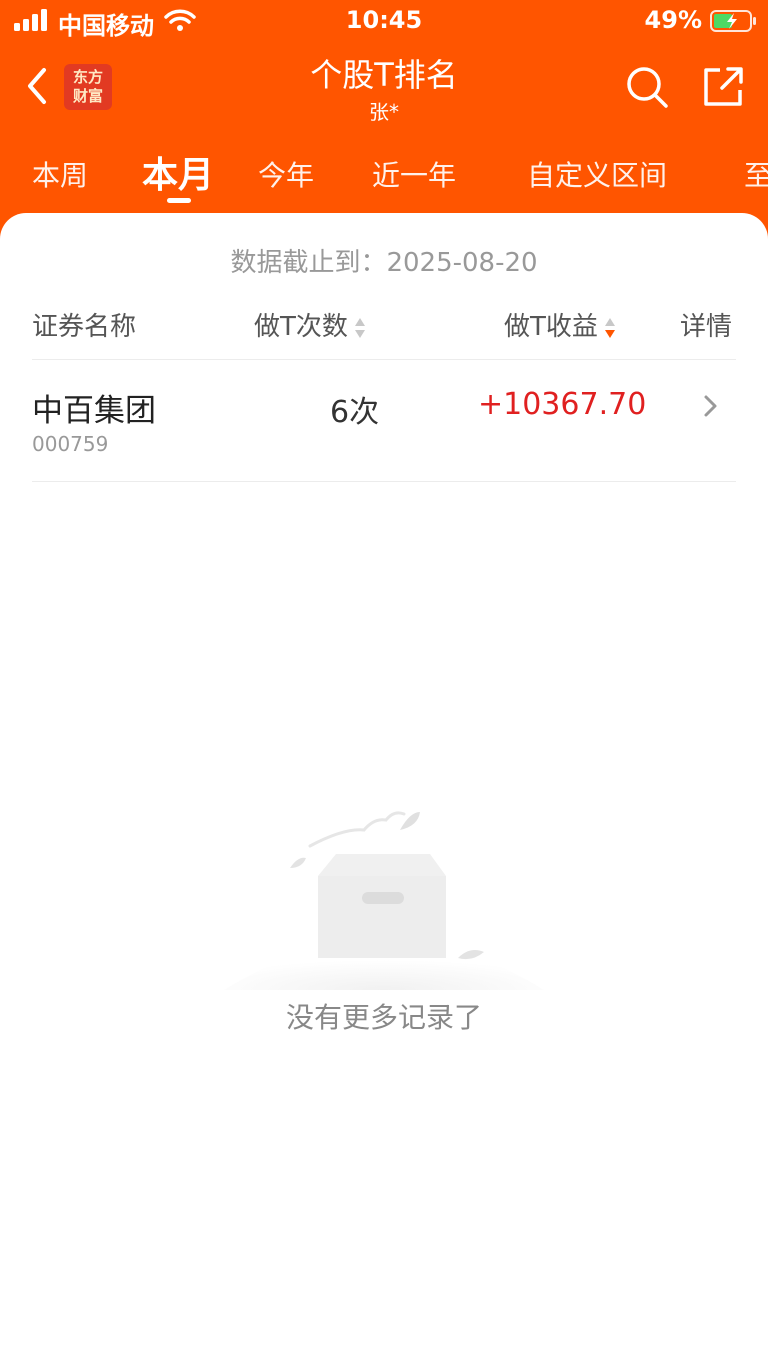 Image resolution: width=768 pixels, height=1367 pixels. Describe the element at coordinates (384, 263) in the screenshot. I see `data-cutoff-date: 数据截止到：2025-08-20` at that location.